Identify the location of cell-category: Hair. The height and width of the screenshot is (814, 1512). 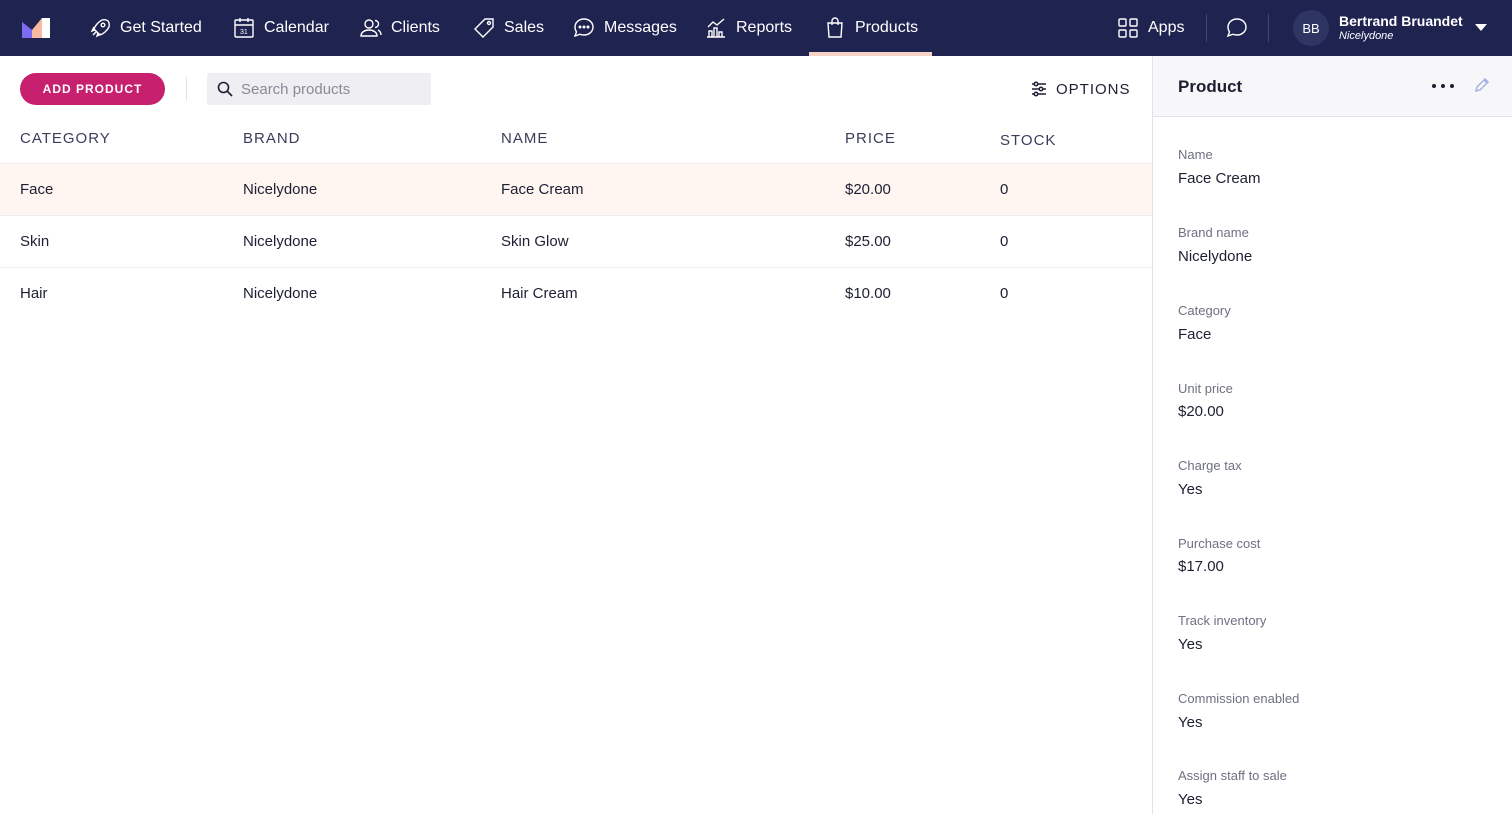
(34, 293).